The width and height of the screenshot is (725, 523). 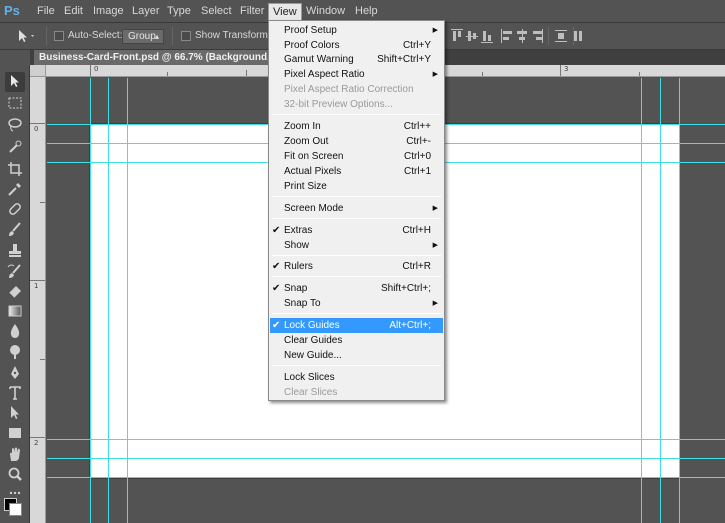 What do you see at coordinates (356, 156) in the screenshot?
I see `menu-item-fit-on-screen: Fit on Screen Ctrl+0` at bounding box center [356, 156].